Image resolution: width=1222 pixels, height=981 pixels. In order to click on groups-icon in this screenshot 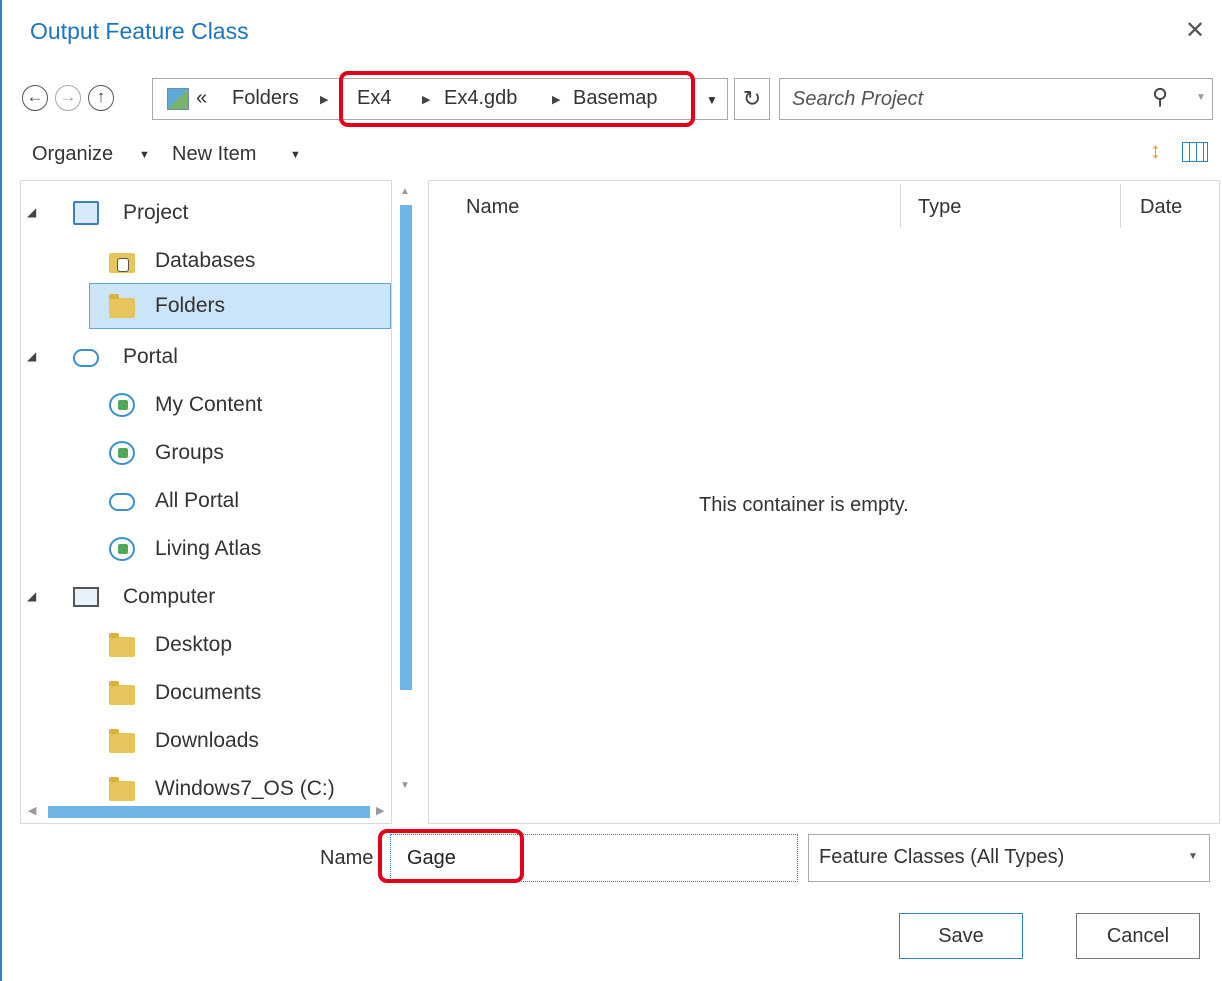, I will do `click(122, 453)`.